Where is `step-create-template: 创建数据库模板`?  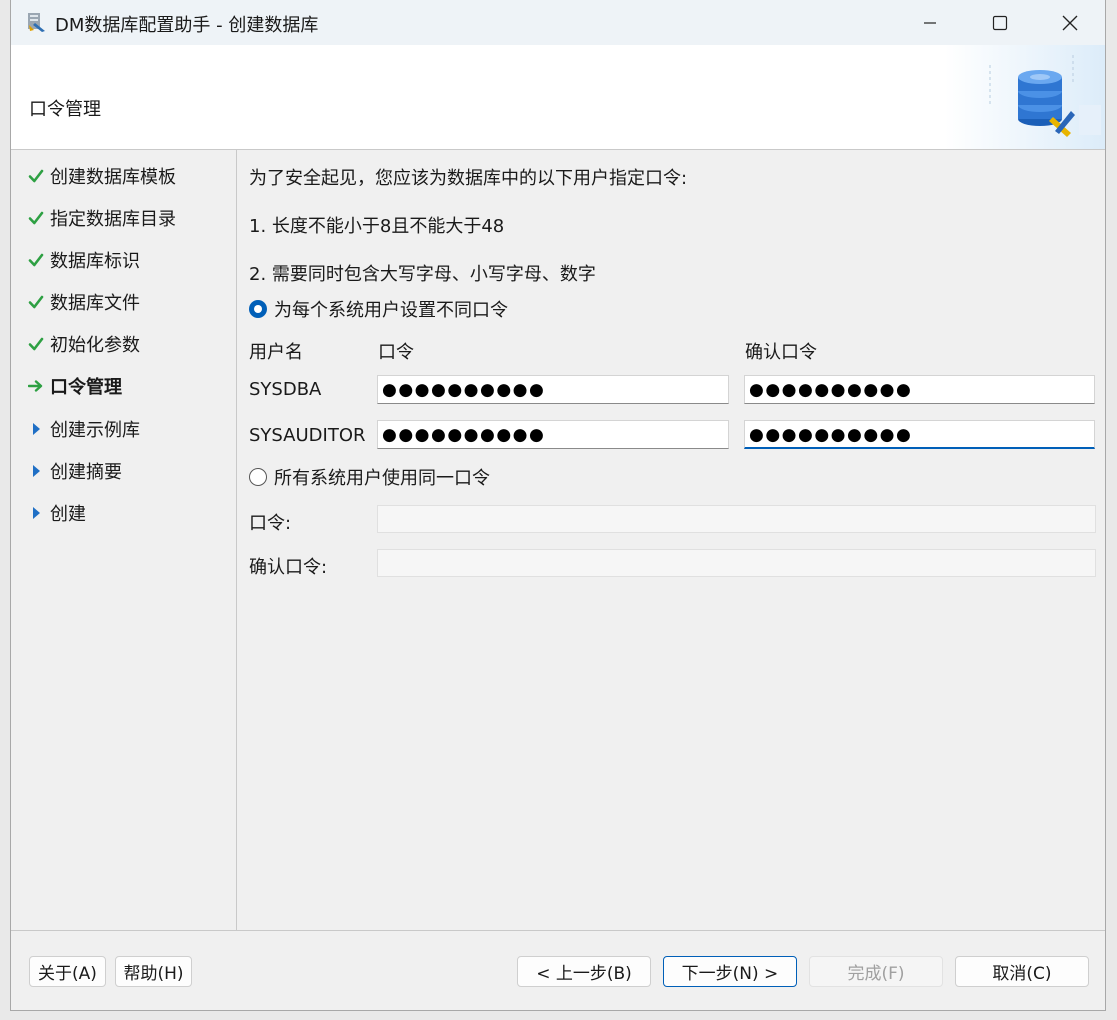 step-create-template: 创建数据库模板 is located at coordinates (93, 176).